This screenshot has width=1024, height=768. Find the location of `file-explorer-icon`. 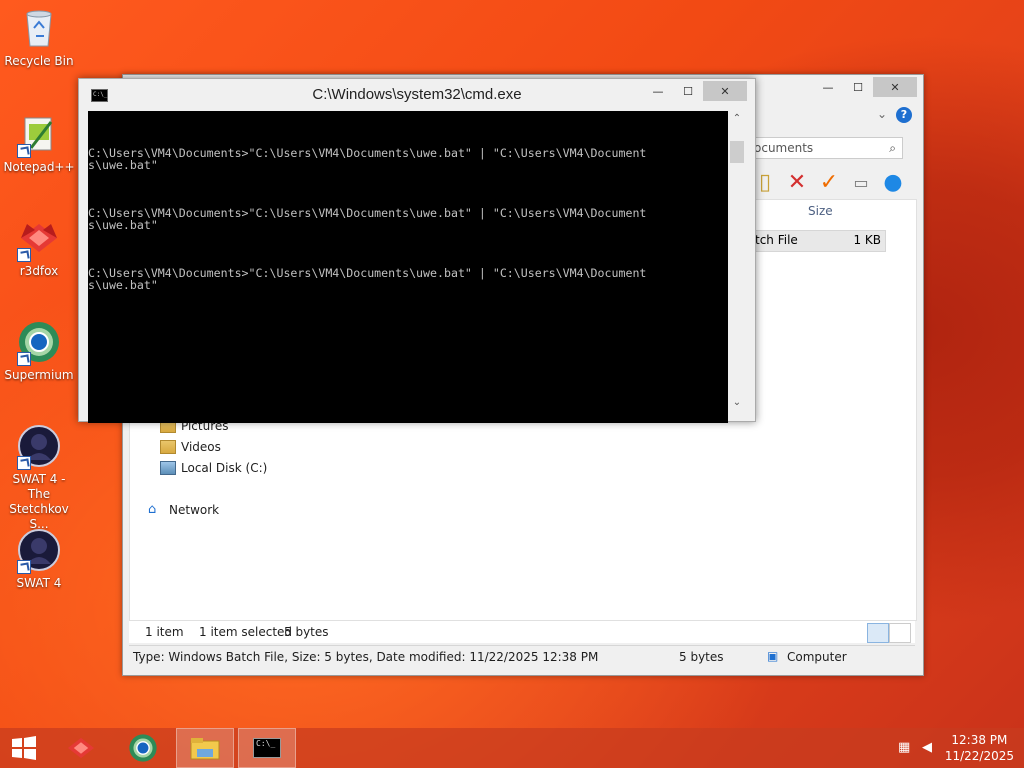

file-explorer-icon is located at coordinates (205, 749).